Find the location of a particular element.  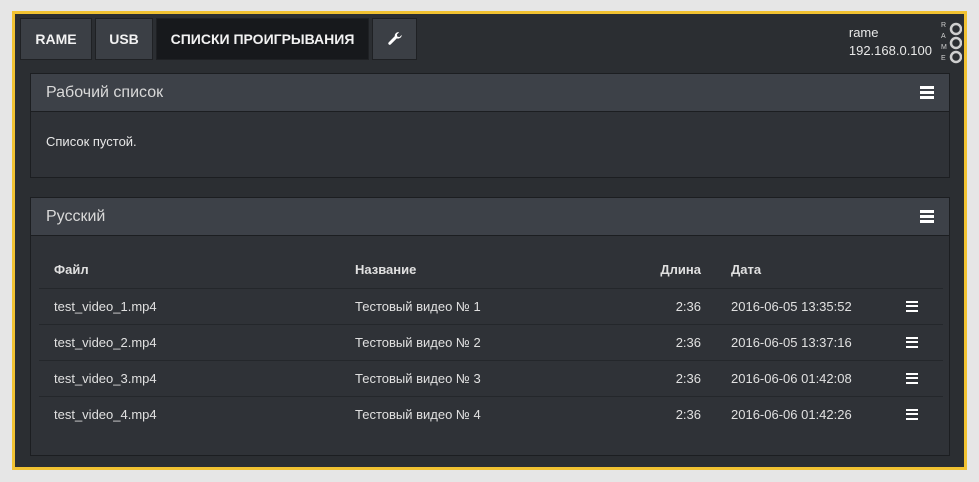

wrench-icon is located at coordinates (394, 38).